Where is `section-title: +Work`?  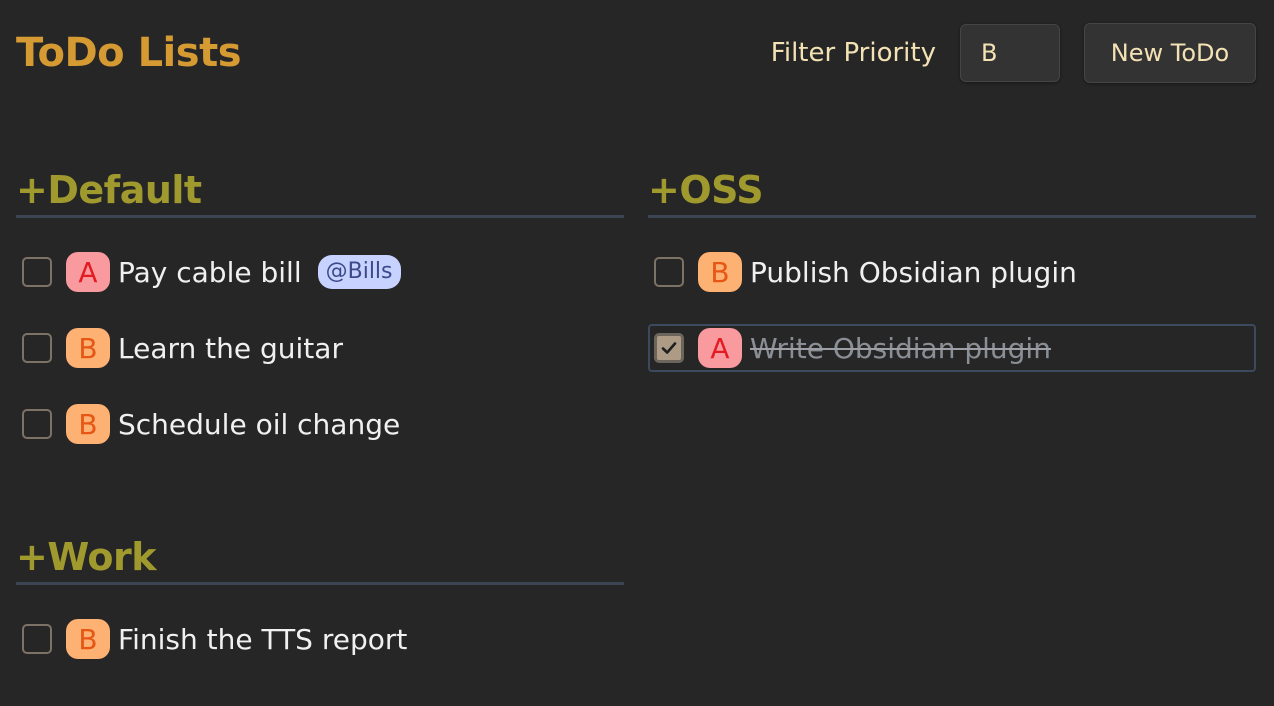
section-title: +Work is located at coordinates (86, 557).